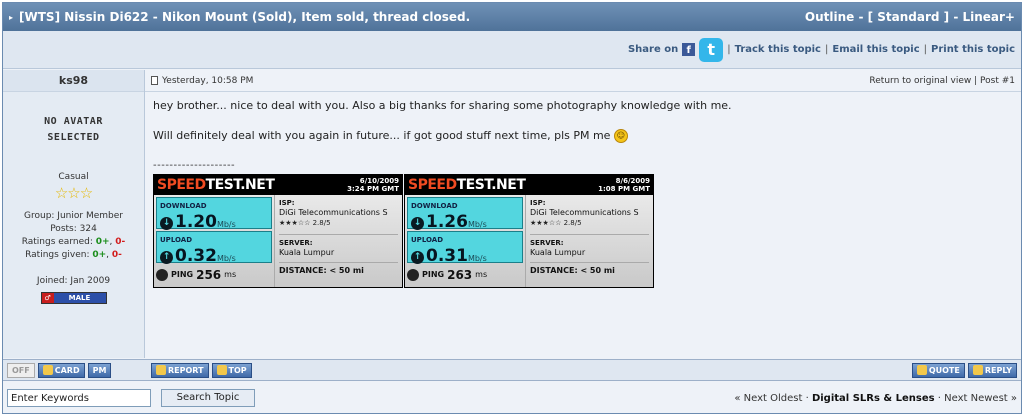 The width and height of the screenshot is (1024, 416). Describe the element at coordinates (447, 222) in the screenshot. I see `download-number: 1.26` at that location.